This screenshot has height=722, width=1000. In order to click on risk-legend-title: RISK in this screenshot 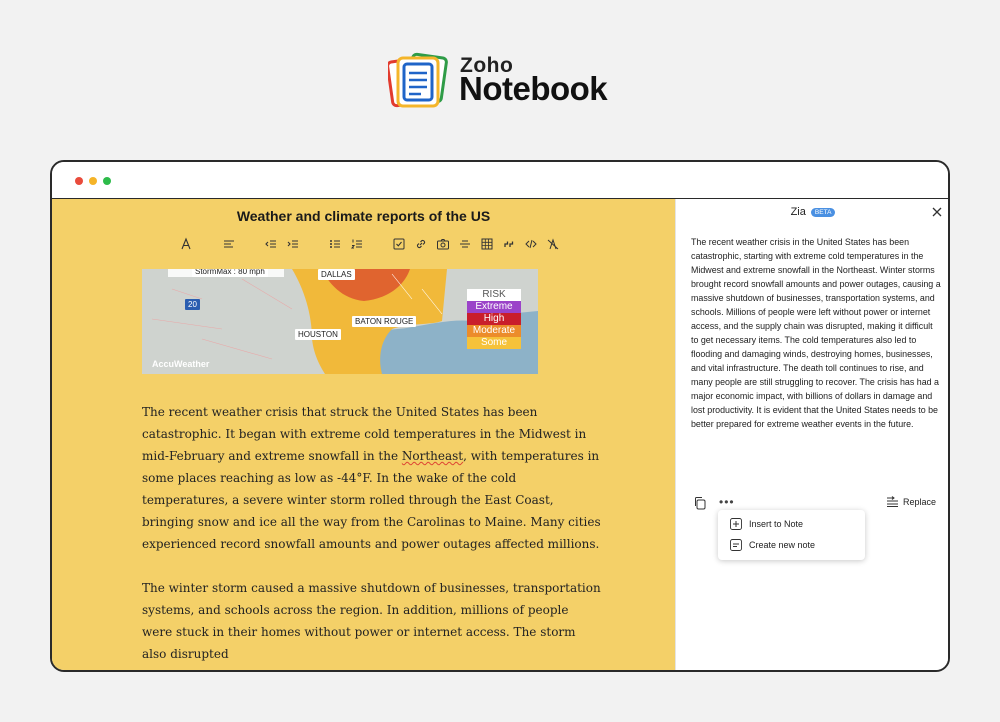, I will do `click(494, 295)`.